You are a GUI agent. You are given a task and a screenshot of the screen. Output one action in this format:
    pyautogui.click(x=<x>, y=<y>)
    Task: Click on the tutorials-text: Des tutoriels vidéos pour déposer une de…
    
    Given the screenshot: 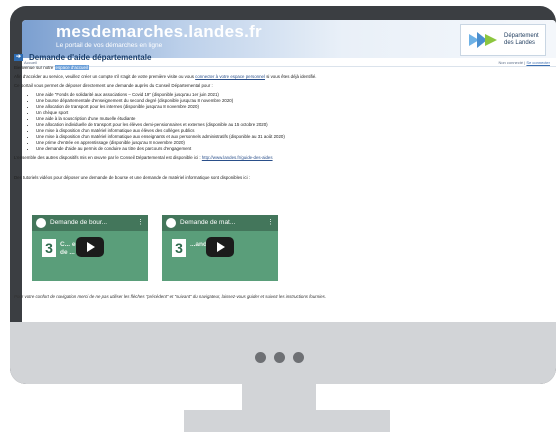 What is the action you would take?
    pyautogui.click(x=132, y=177)
    